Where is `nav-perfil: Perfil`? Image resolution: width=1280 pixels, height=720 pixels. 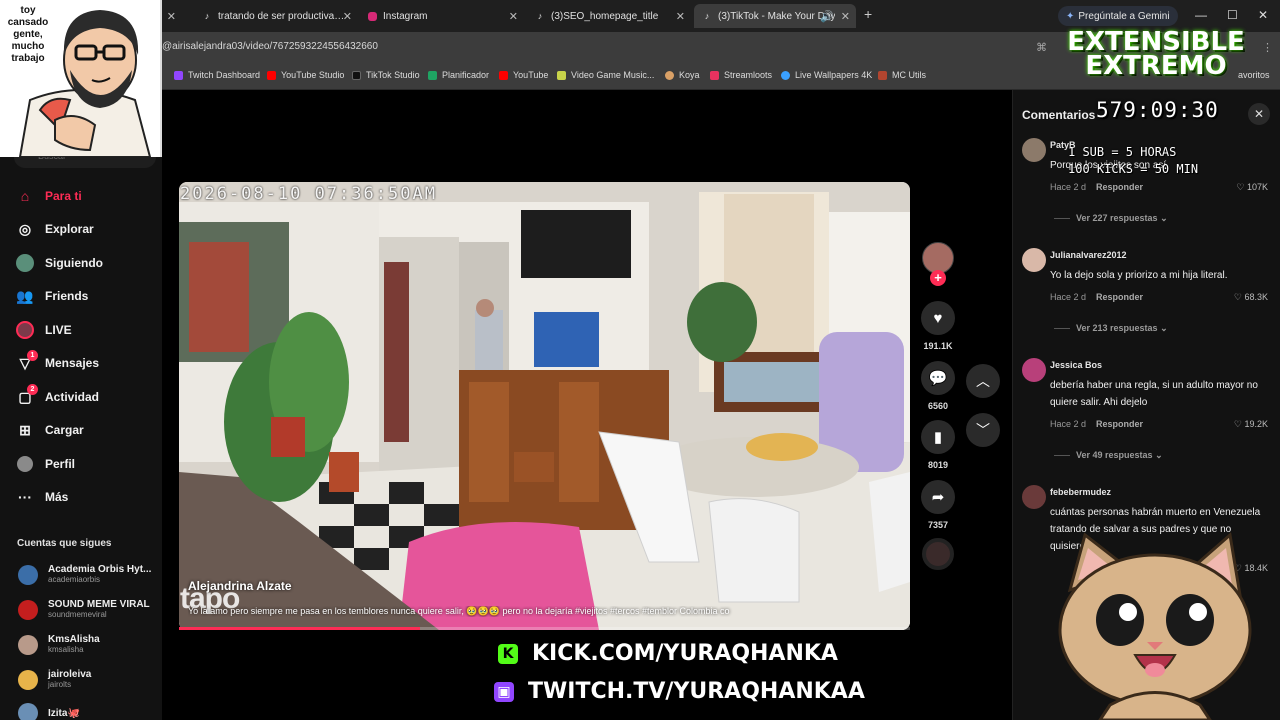 nav-perfil: Perfil is located at coordinates (45, 464).